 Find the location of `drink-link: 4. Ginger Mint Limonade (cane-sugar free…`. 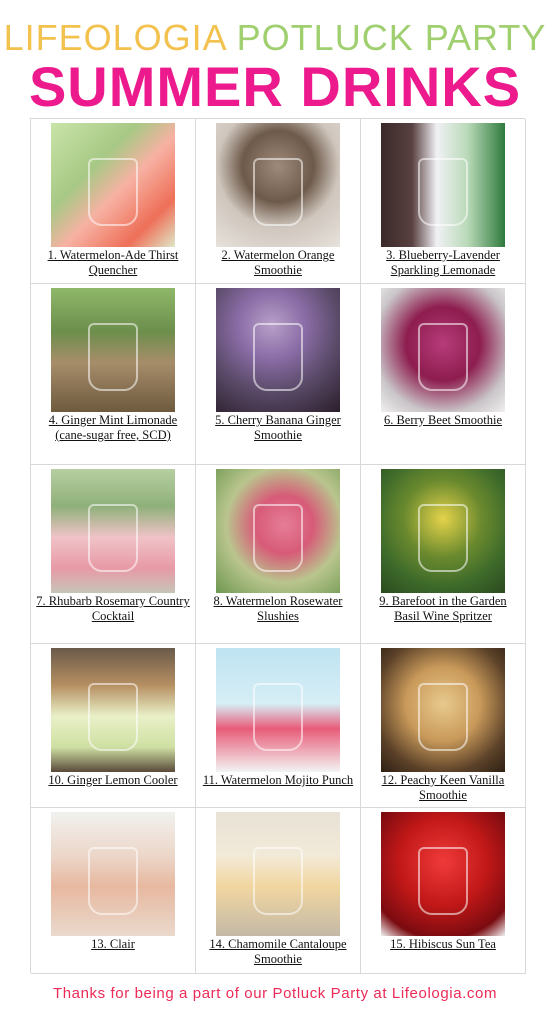

drink-link: 4. Ginger Mint Limonade (cane-sugar free… is located at coordinates (113, 428).